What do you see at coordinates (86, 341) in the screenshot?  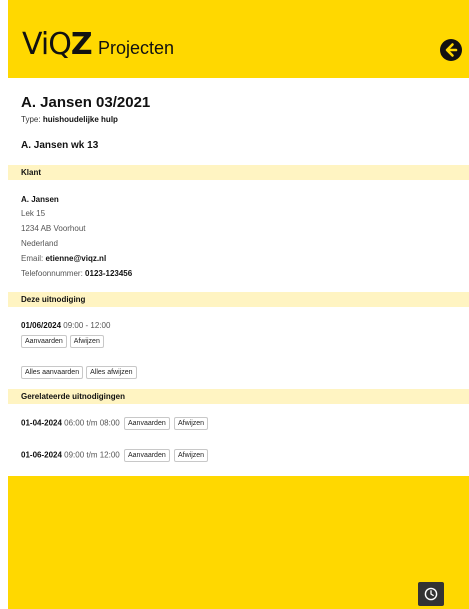 I see `decline-button: Afwijzen` at bounding box center [86, 341].